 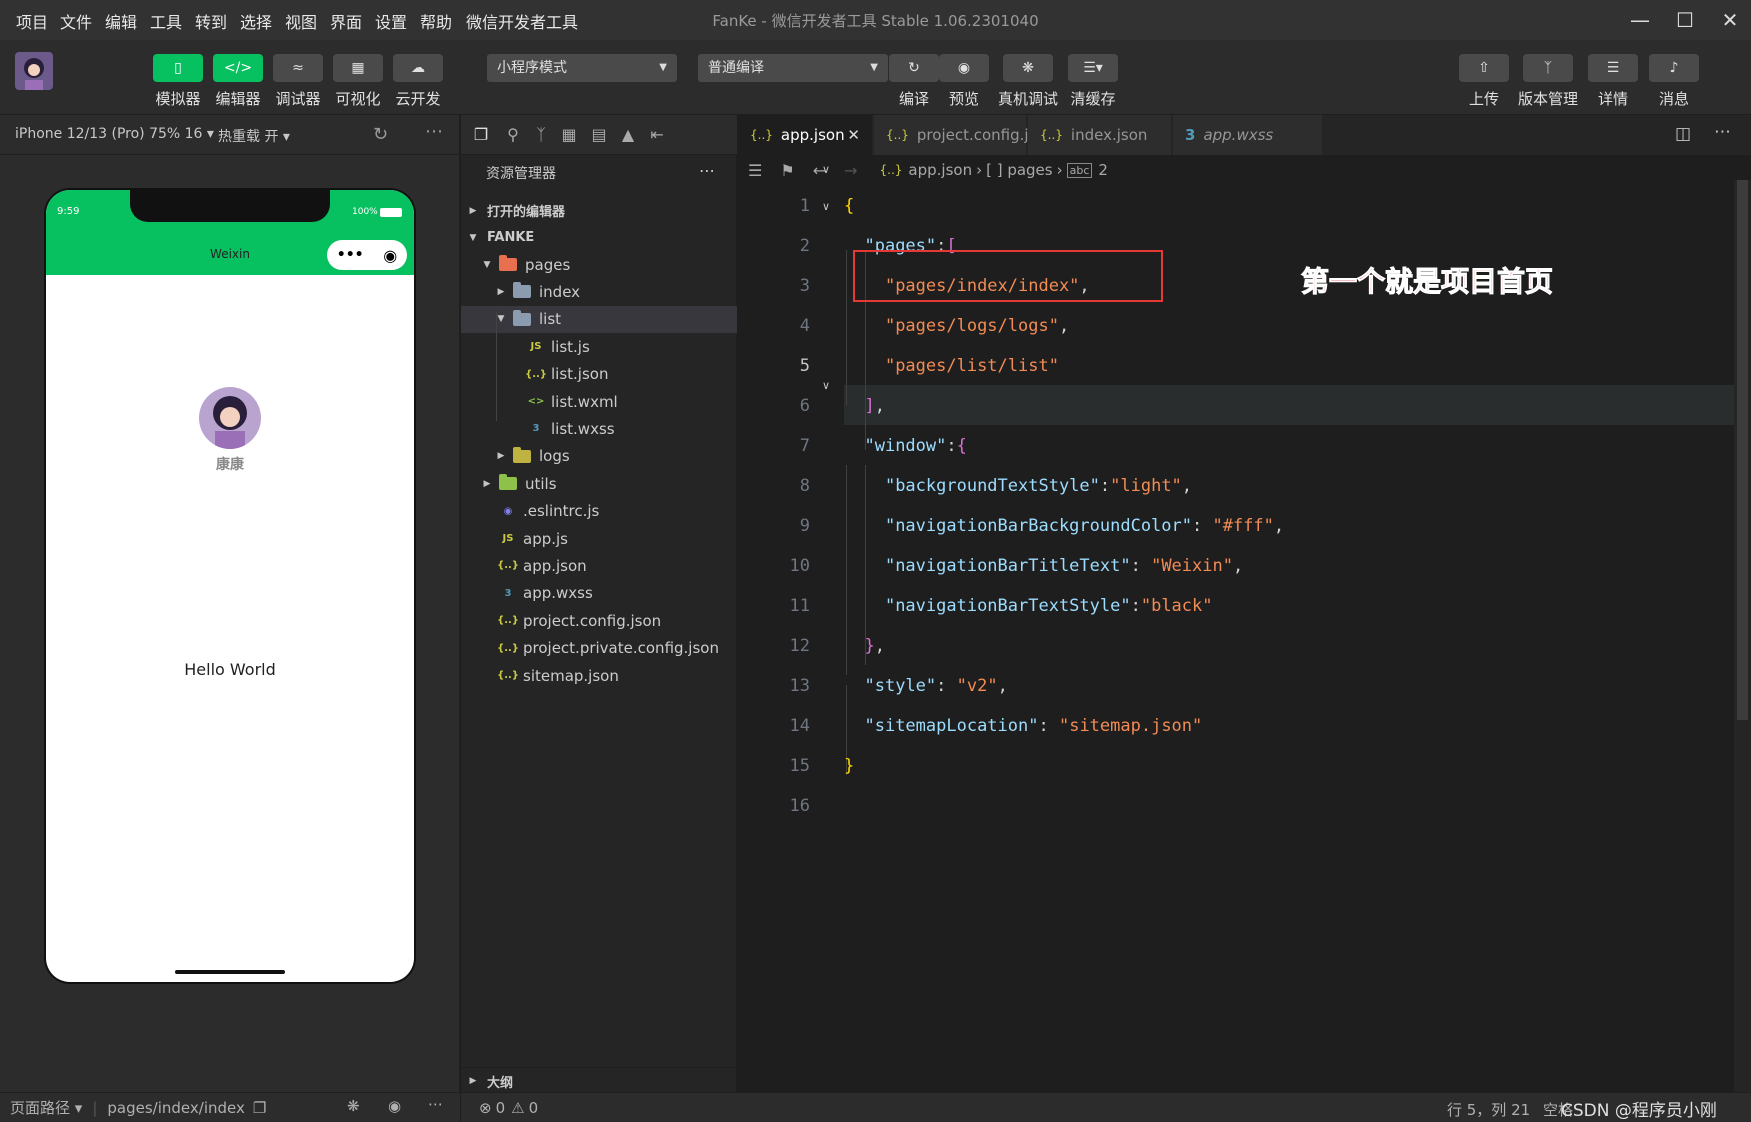 I want to click on breadcrumb-pages: [ ] pages, so click(x=1019, y=170).